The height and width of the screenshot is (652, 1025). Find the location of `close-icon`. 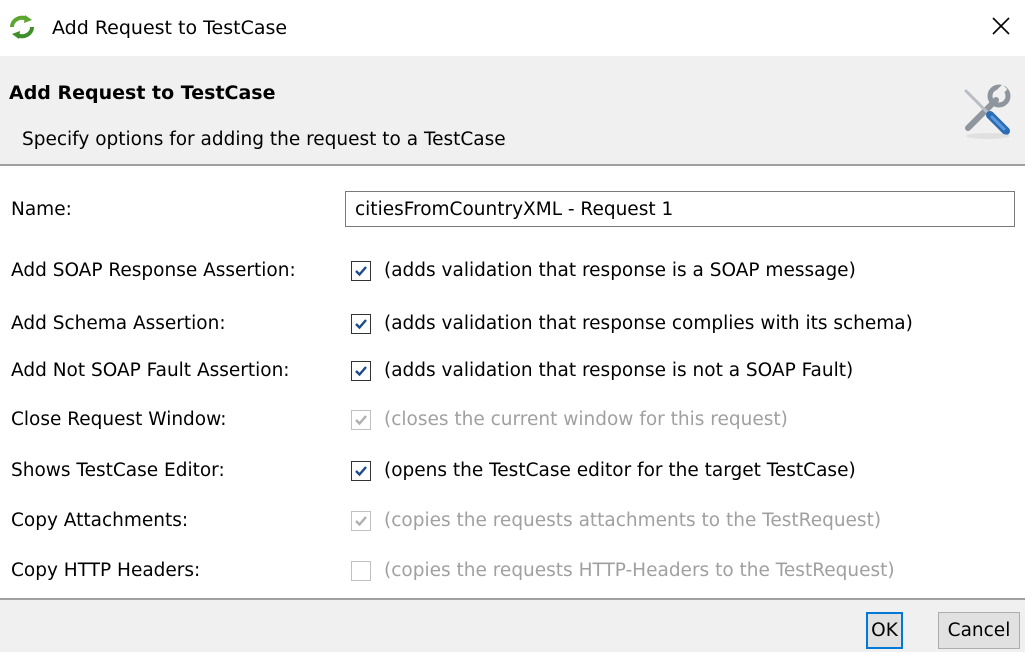

close-icon is located at coordinates (1001, 26).